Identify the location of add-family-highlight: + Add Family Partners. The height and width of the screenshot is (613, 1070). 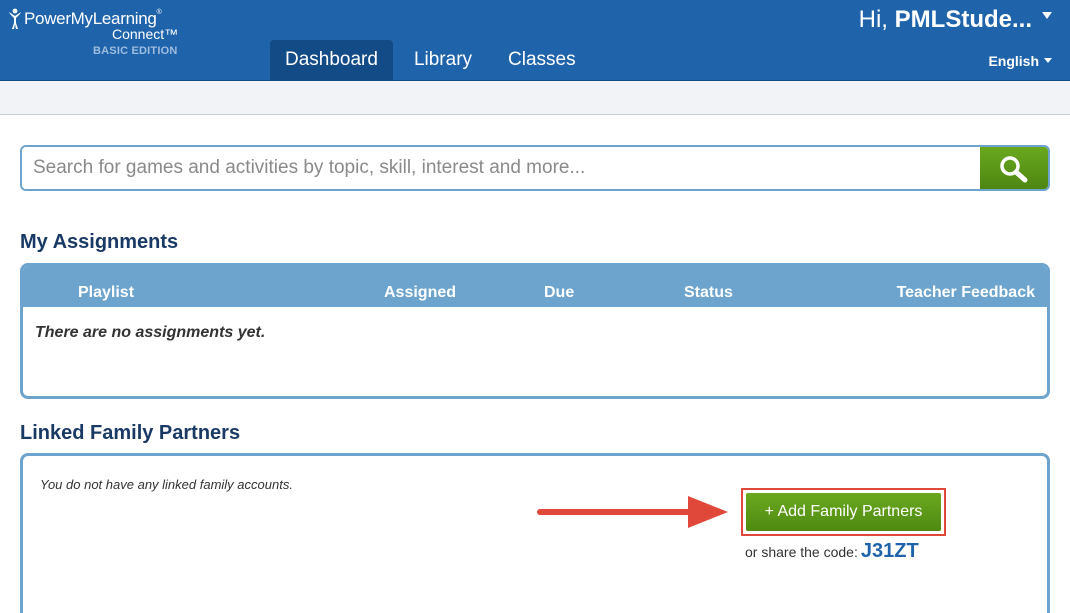
(843, 512).